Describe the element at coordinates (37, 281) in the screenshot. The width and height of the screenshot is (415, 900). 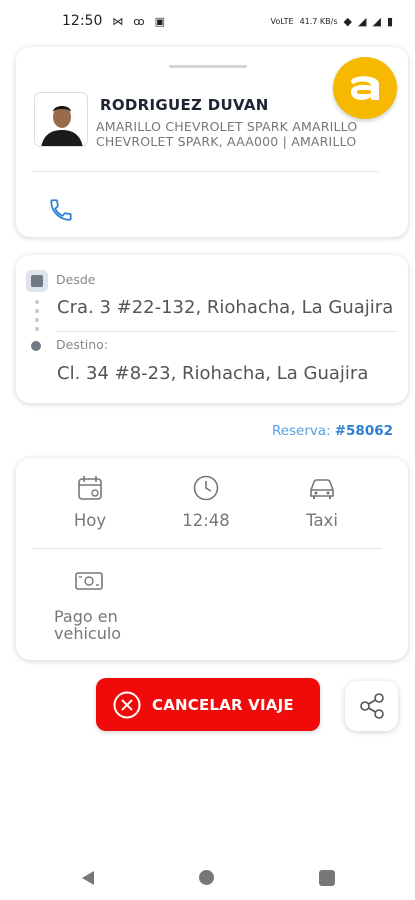
I see `origin-marker-icon` at that location.